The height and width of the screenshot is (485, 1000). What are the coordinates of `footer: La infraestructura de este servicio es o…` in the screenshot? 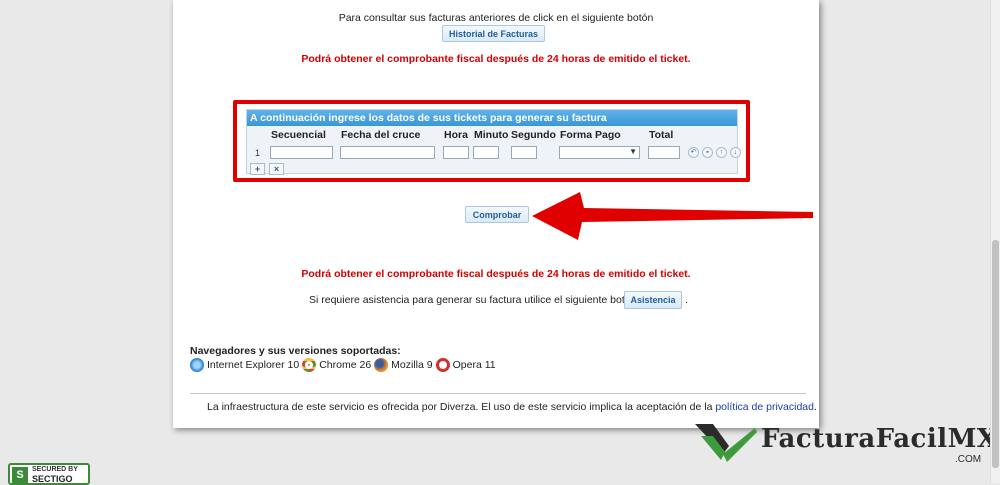 It's located at (512, 407).